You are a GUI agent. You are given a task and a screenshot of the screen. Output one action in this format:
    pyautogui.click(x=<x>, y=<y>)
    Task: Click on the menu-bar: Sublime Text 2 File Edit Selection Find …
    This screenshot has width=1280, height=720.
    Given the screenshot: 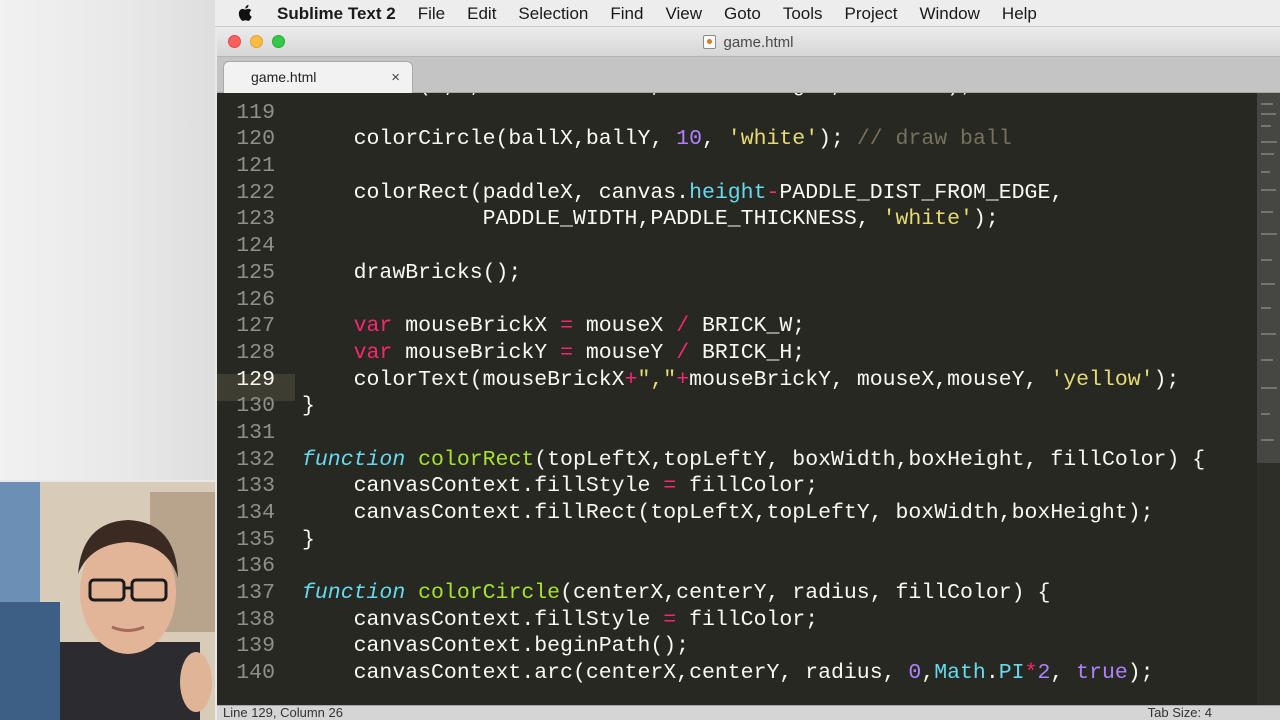 What is the action you would take?
    pyautogui.click(x=747, y=13)
    